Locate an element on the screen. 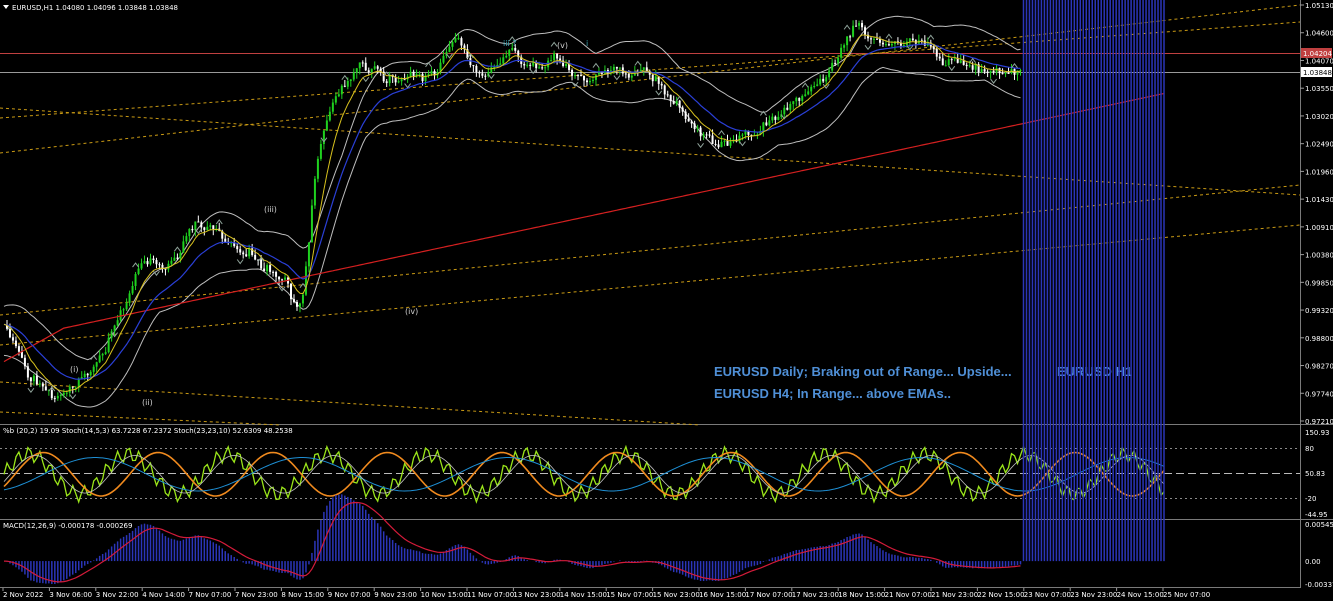 The height and width of the screenshot is (601, 1333). macd-tick-label: 0.005456 is located at coordinates (1319, 525).